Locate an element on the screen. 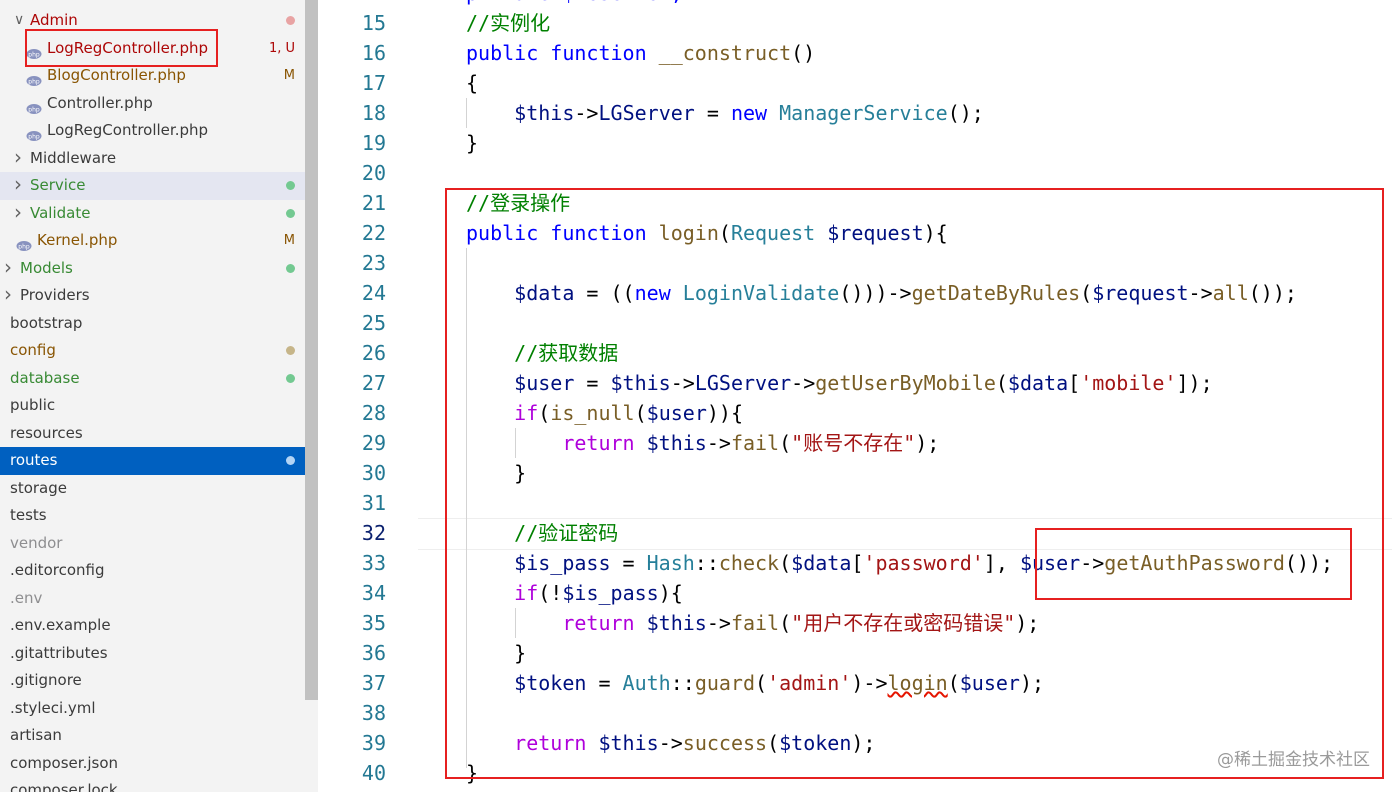  line-number: 18 is located at coordinates (373, 113).